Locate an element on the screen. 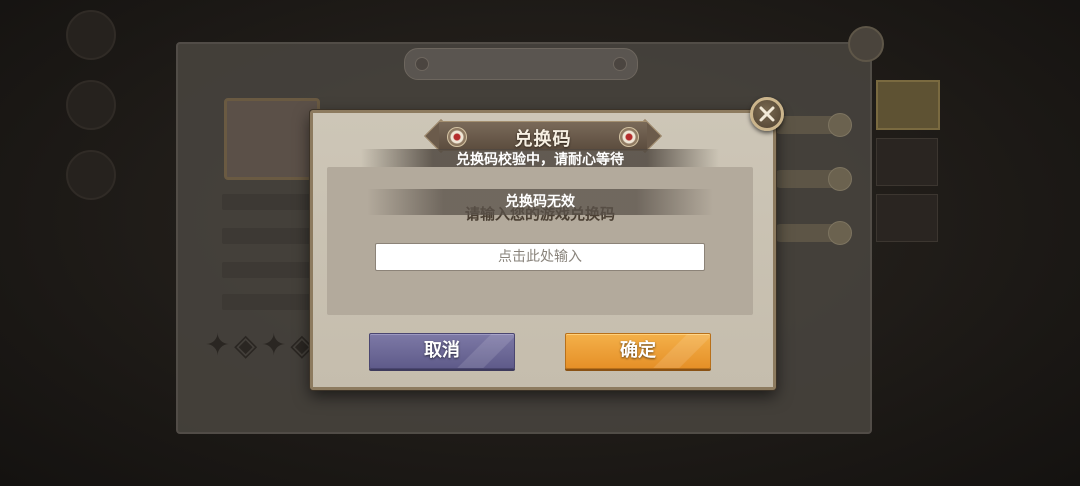 This screenshot has height=486, width=1080. dialog-title-plate: 兑换码 is located at coordinates (543, 136).